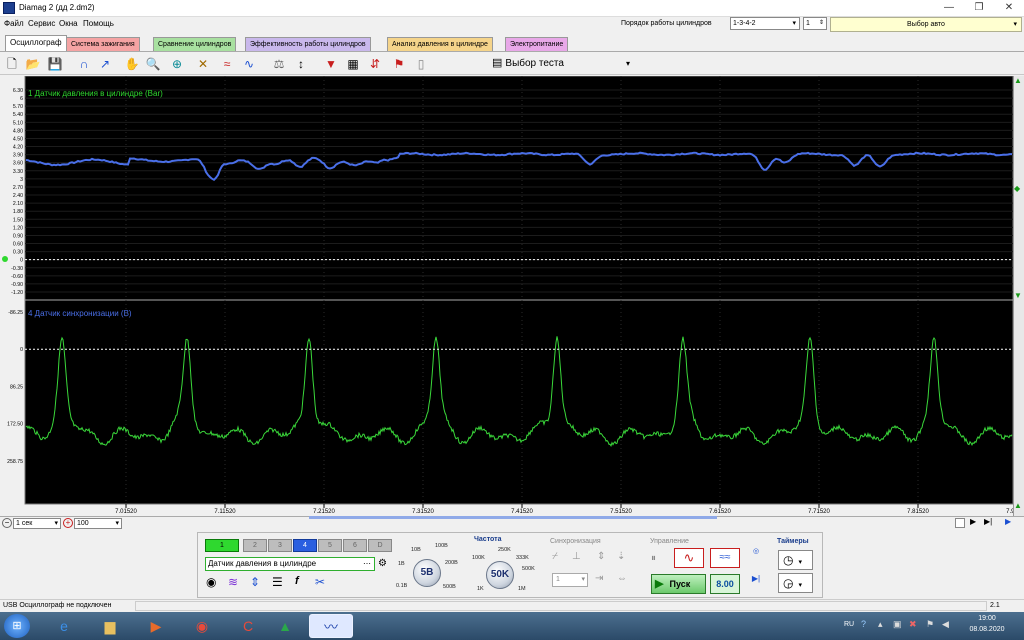 The image size is (1024, 640). Describe the element at coordinates (987, 629) in the screenshot. I see `clock-date: 08.08.2020` at that location.